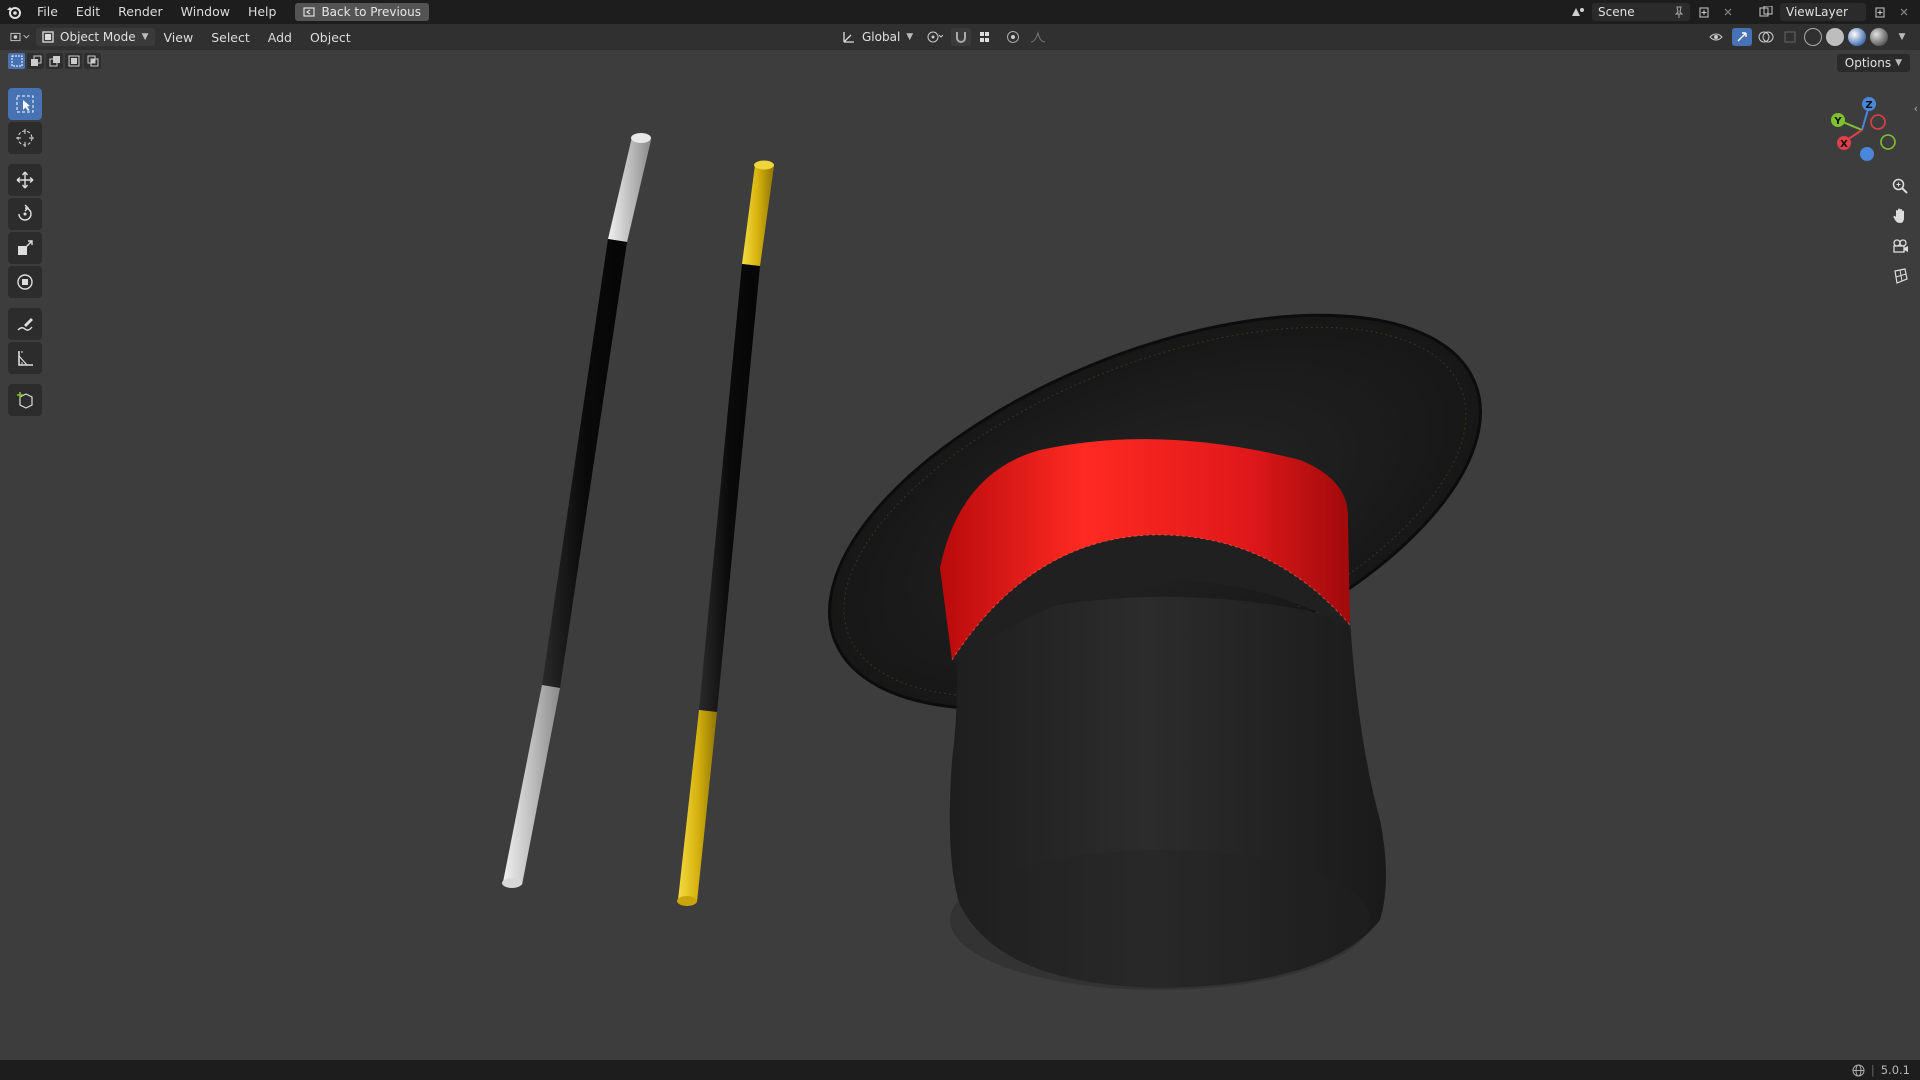 The width and height of the screenshot is (1920, 1080). Describe the element at coordinates (725, 533) in the screenshot. I see `gold-wand` at that location.